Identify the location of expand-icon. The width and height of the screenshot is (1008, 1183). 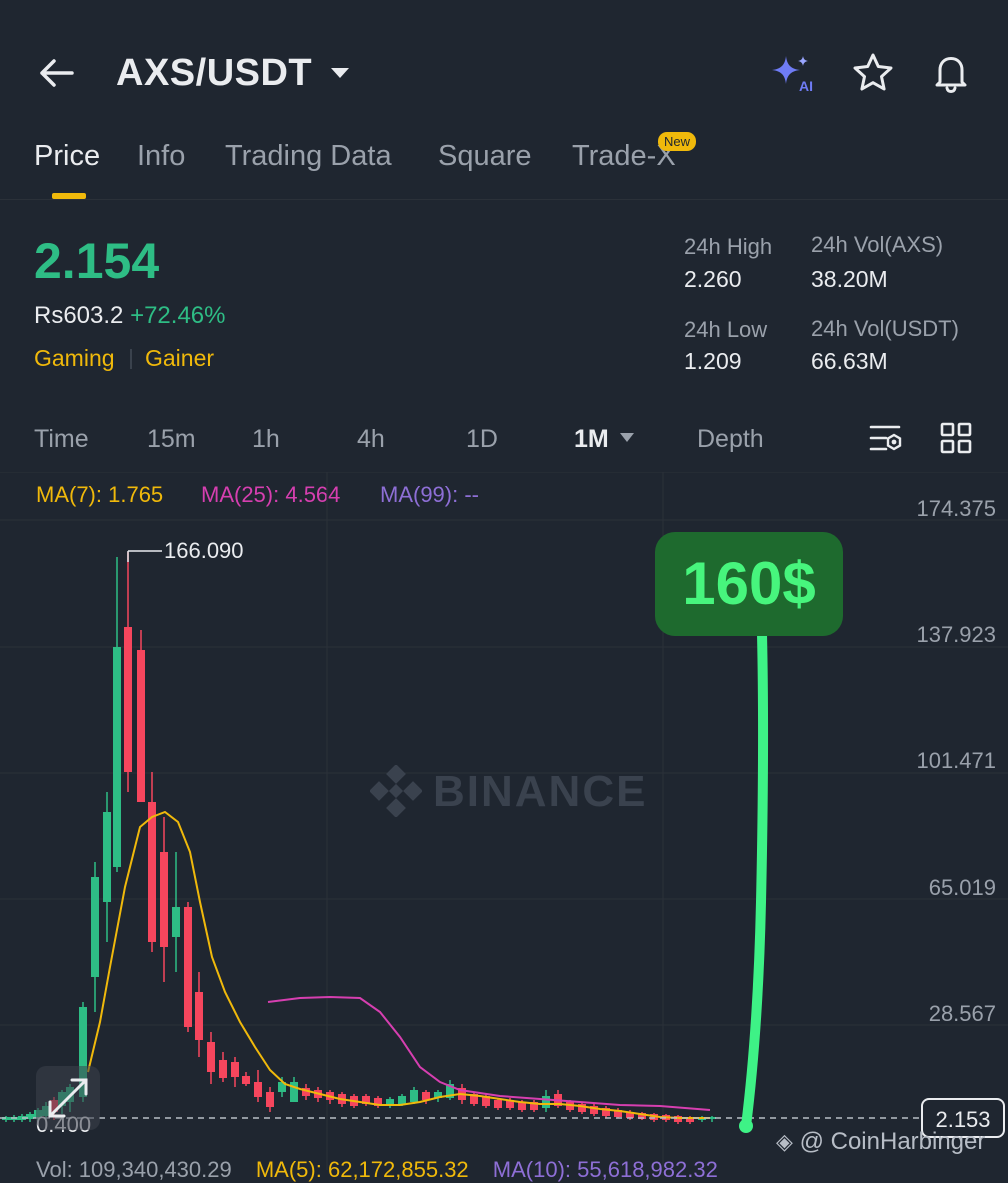
(68, 1098).